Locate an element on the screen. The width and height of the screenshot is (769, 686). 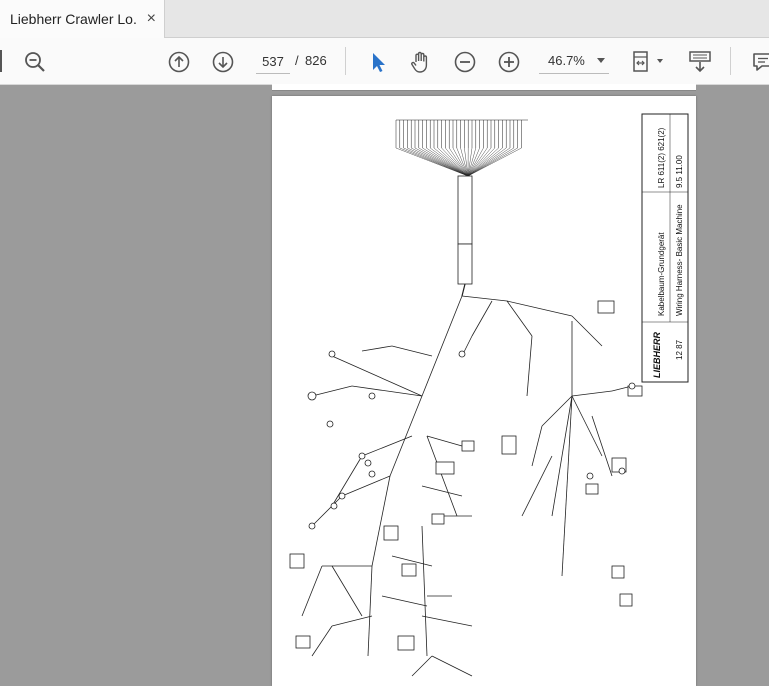
select-tool-icon is located at coordinates (378, 62).